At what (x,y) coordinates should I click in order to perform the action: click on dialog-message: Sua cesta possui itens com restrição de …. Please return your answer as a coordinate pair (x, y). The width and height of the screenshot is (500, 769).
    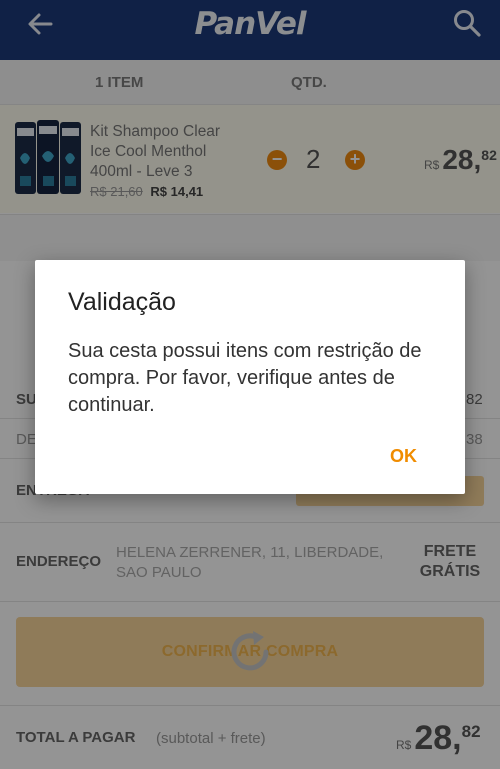
    Looking at the image, I should click on (245, 378).